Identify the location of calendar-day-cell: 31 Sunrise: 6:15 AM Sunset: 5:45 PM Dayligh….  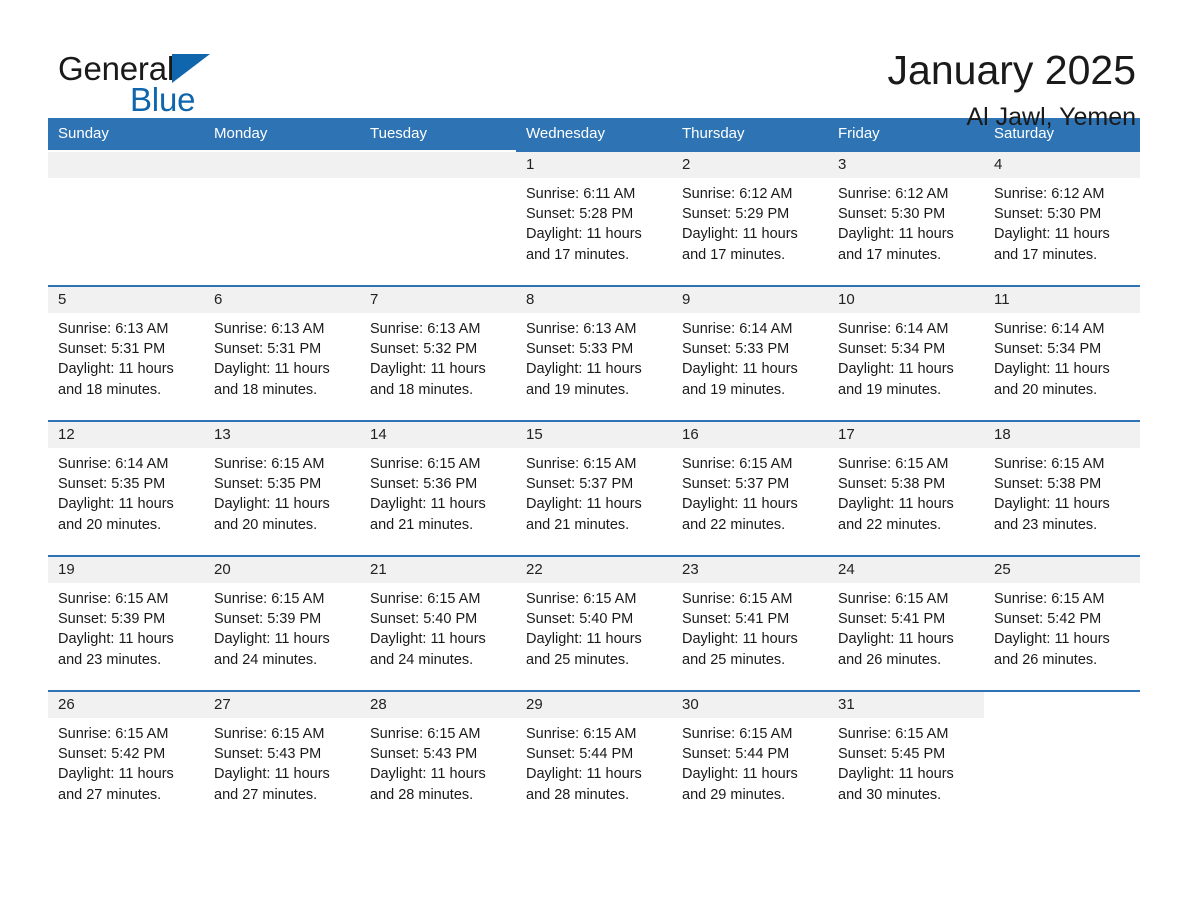
(906, 758).